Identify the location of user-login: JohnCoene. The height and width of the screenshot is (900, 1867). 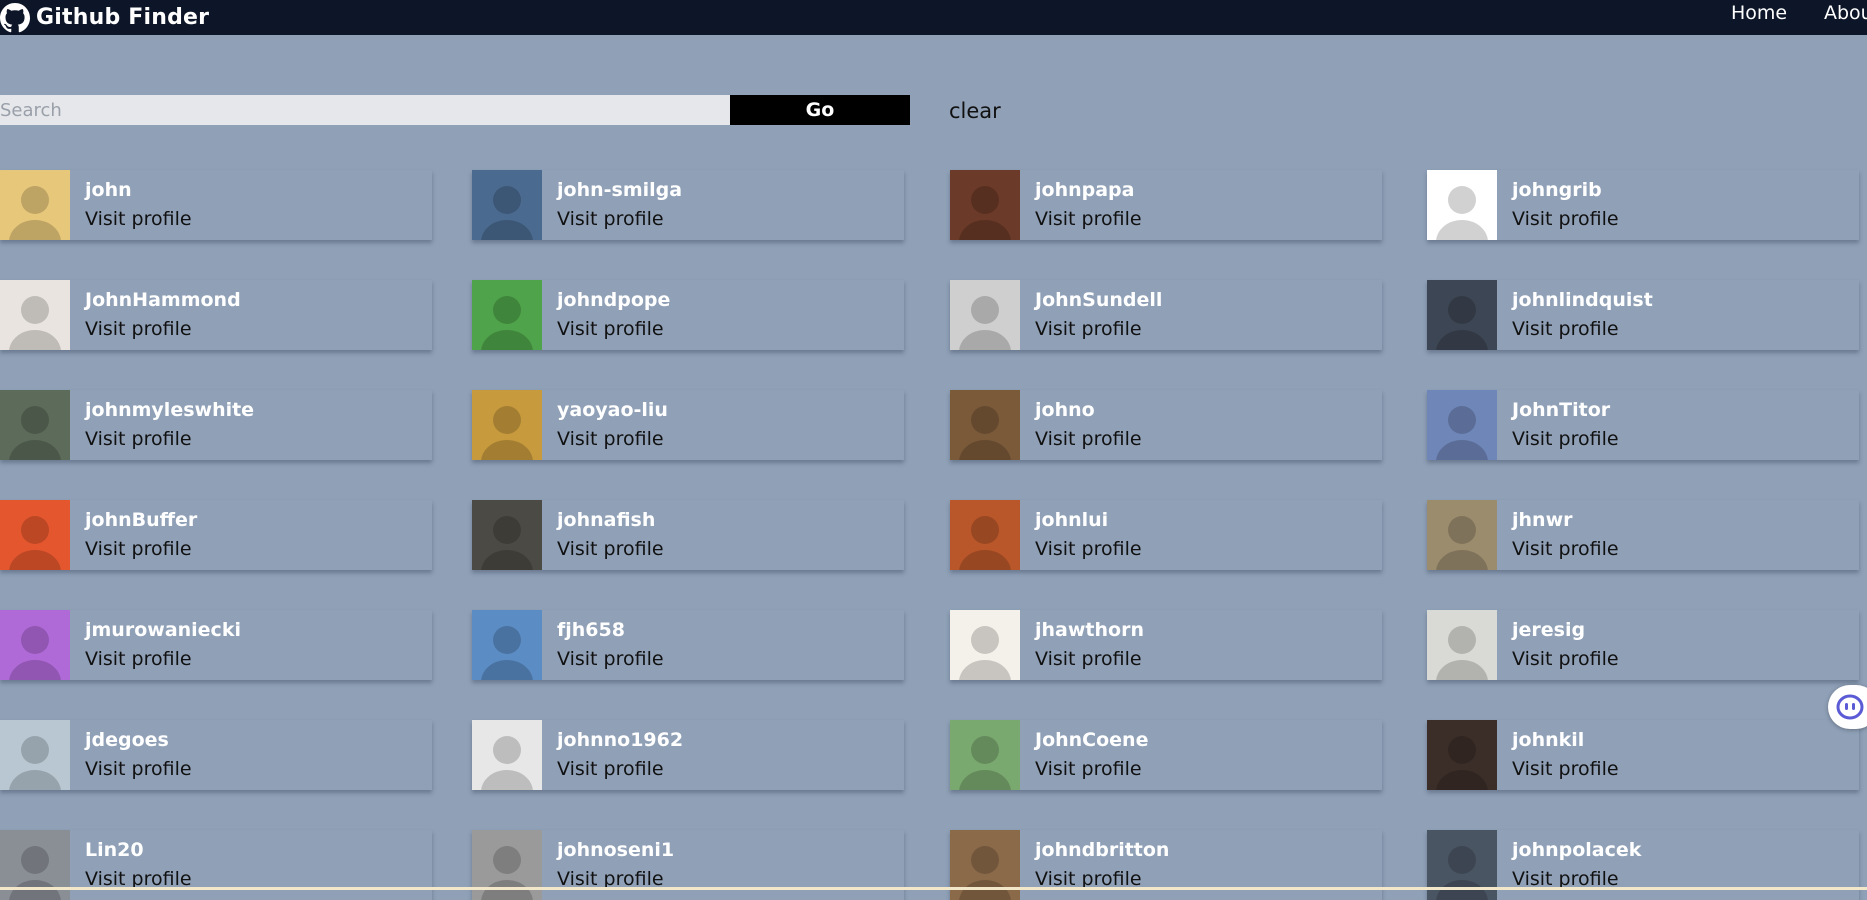
(1092, 740).